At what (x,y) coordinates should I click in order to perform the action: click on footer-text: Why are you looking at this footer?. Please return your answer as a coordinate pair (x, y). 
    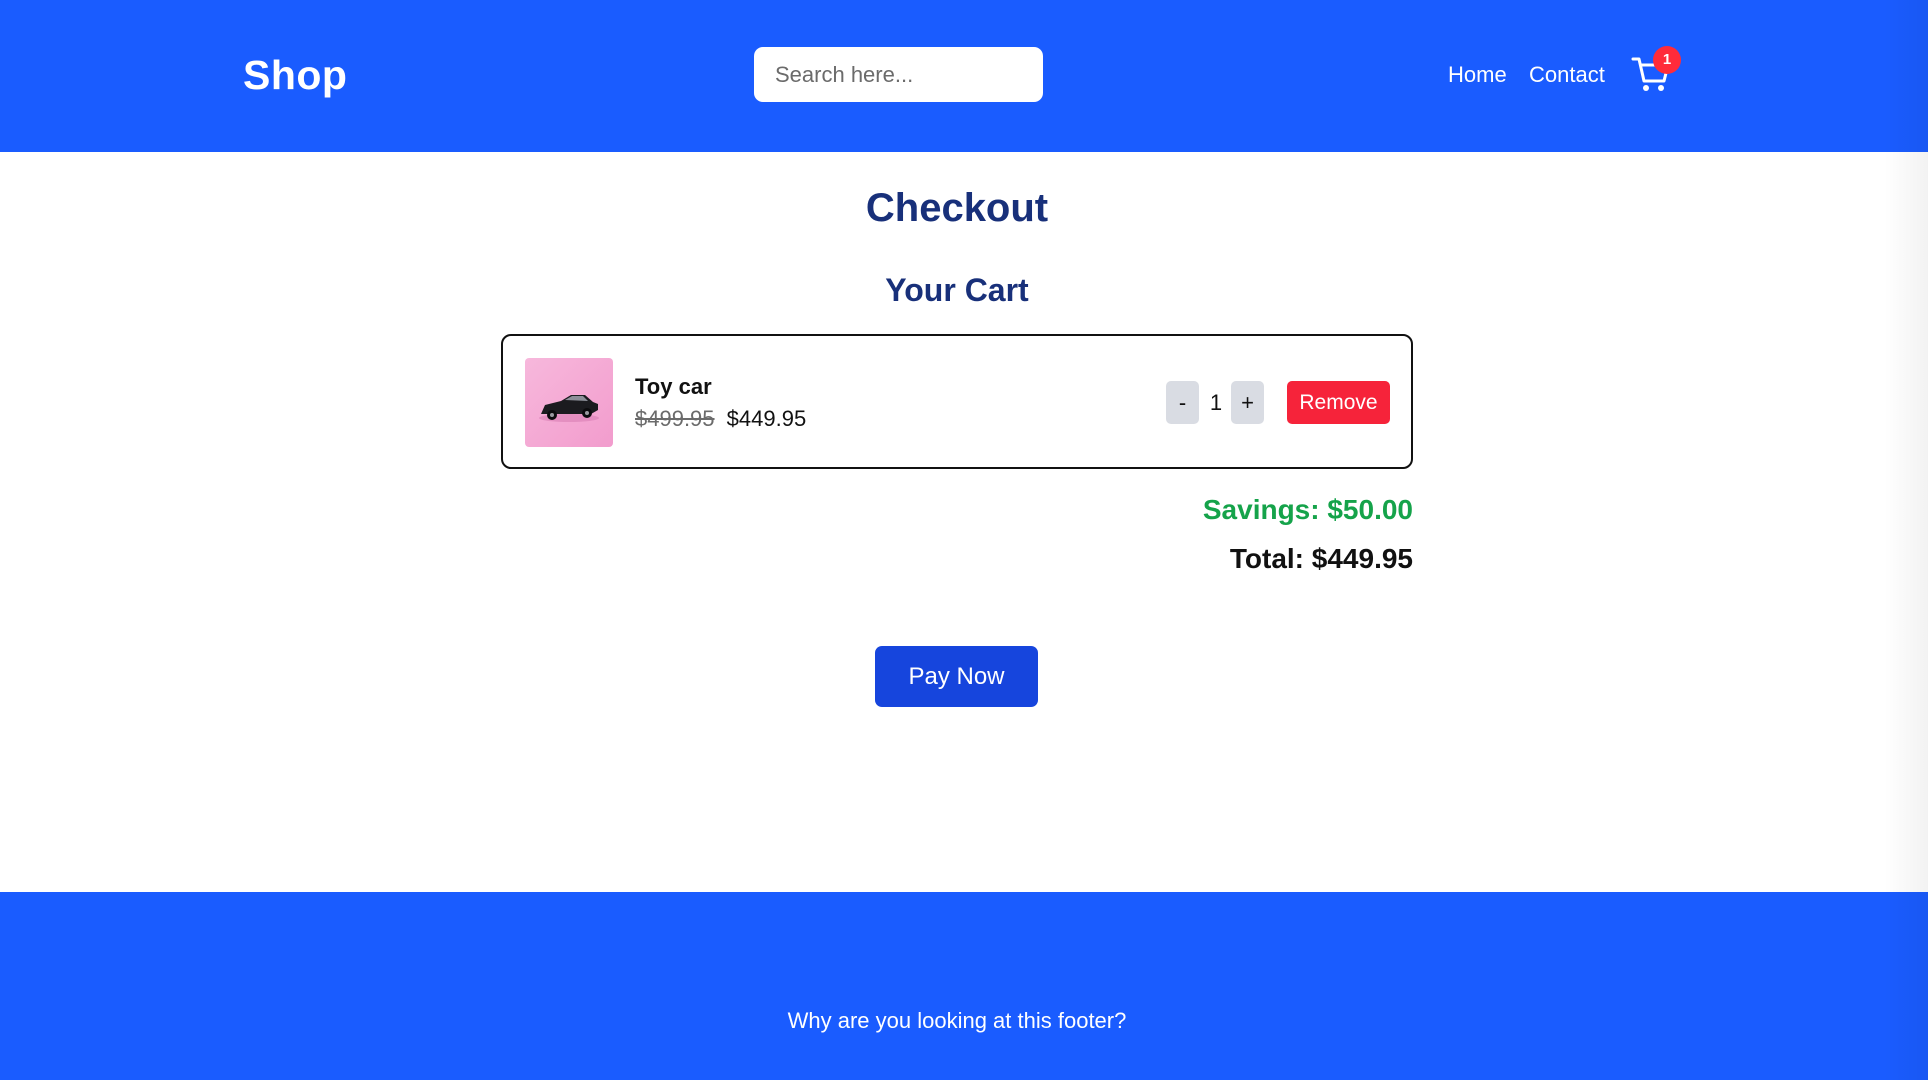
    Looking at the image, I should click on (957, 1020).